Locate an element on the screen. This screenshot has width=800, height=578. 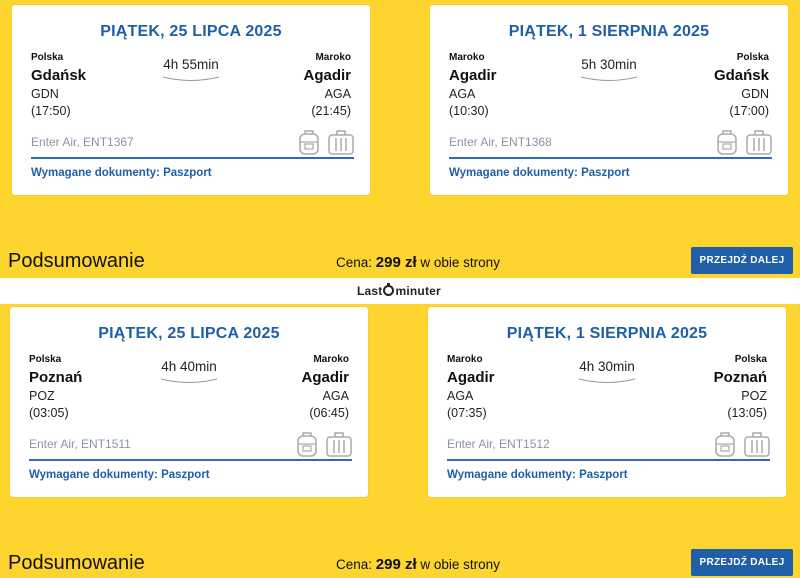
arrival-time: (17:00) is located at coordinates (749, 111).